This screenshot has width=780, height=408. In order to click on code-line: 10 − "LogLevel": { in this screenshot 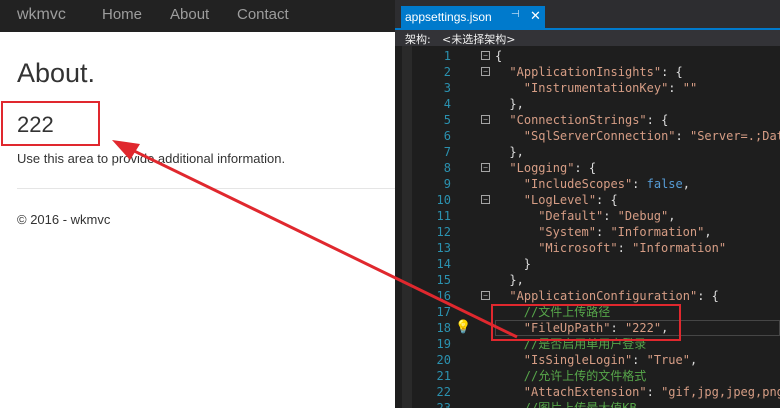, I will do `click(587, 200)`.